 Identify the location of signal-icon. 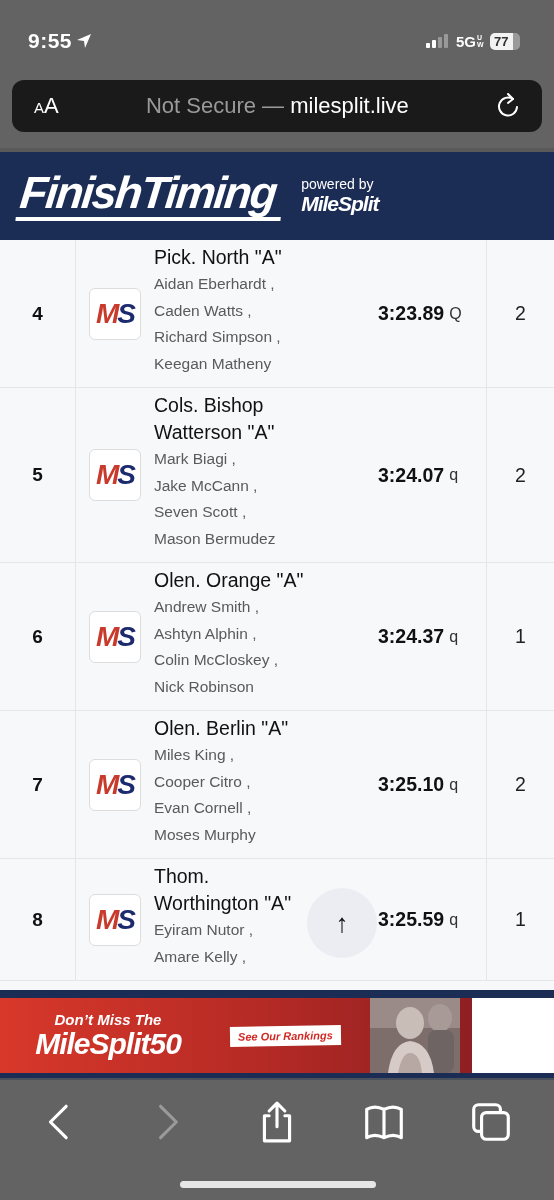
(438, 41).